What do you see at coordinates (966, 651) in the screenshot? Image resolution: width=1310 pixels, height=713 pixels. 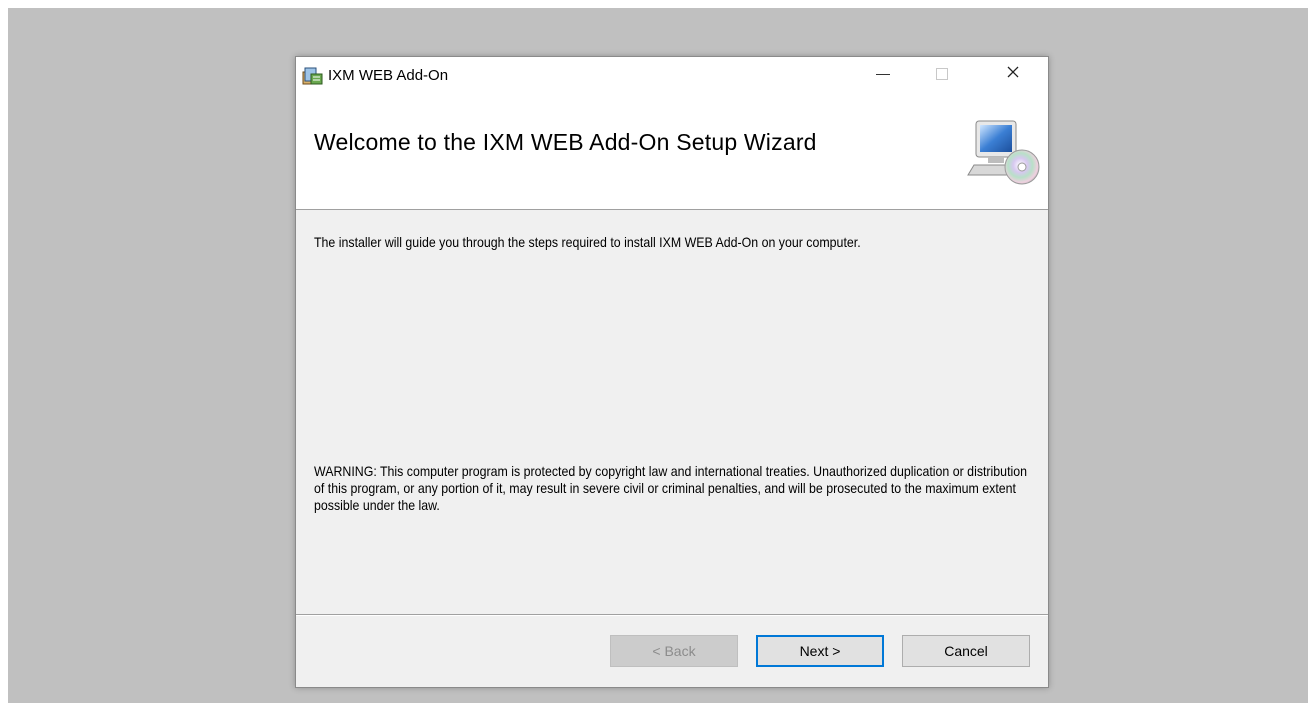 I see `cancel-button: Cancel` at bounding box center [966, 651].